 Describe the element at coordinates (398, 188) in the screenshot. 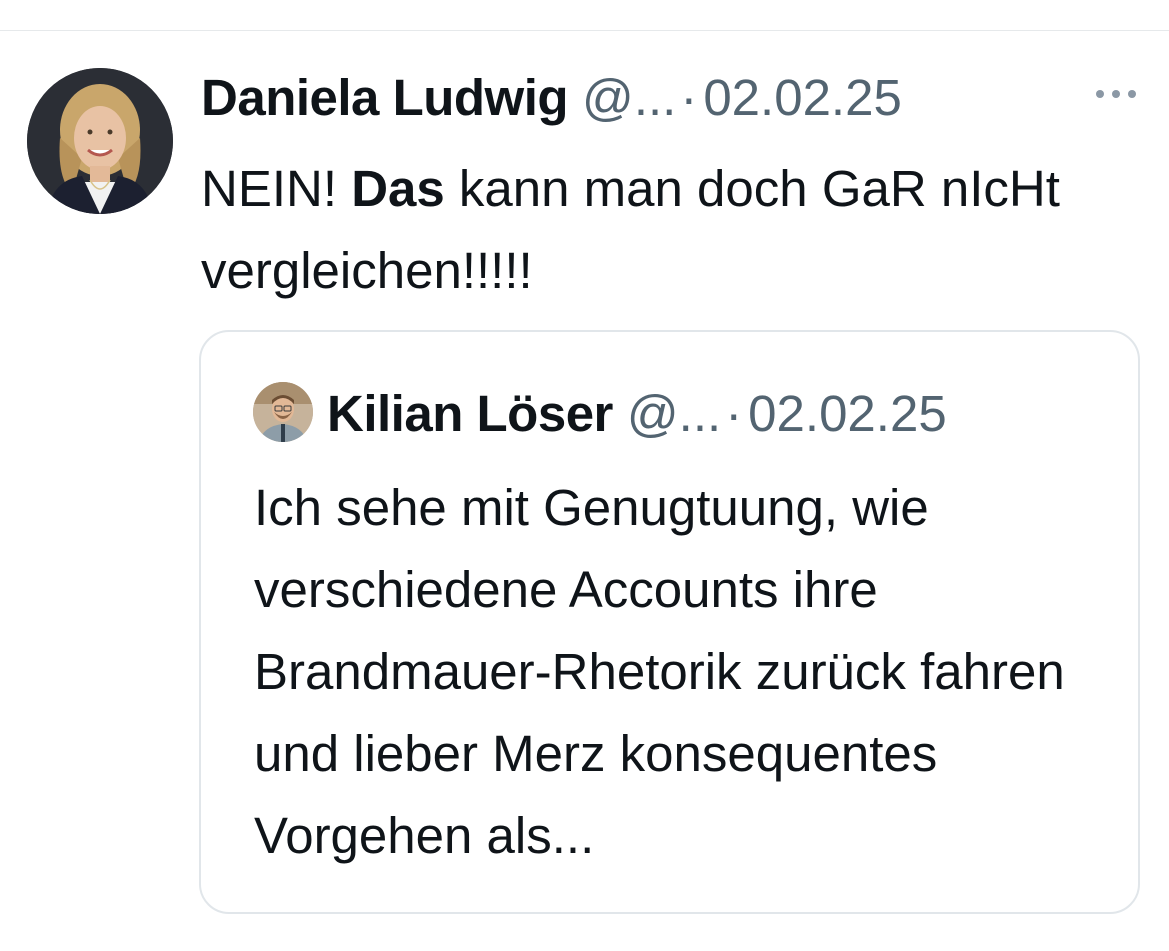

I see `tweet-text-bold: Das` at that location.